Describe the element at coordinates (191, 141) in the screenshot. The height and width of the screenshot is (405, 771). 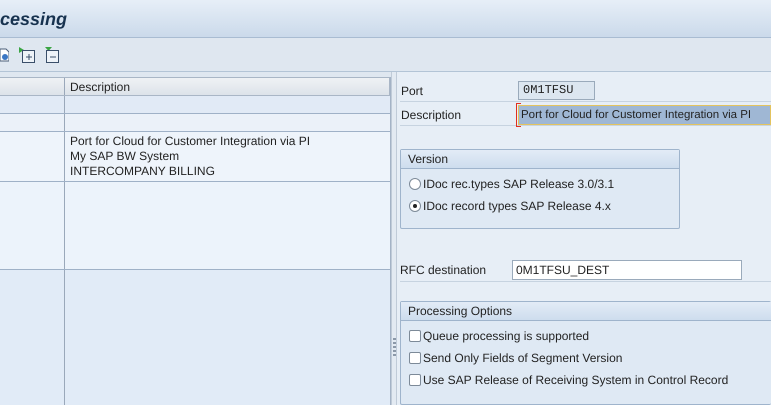
I see `description-text: Port for Cloud for Customer Integration via PI` at that location.